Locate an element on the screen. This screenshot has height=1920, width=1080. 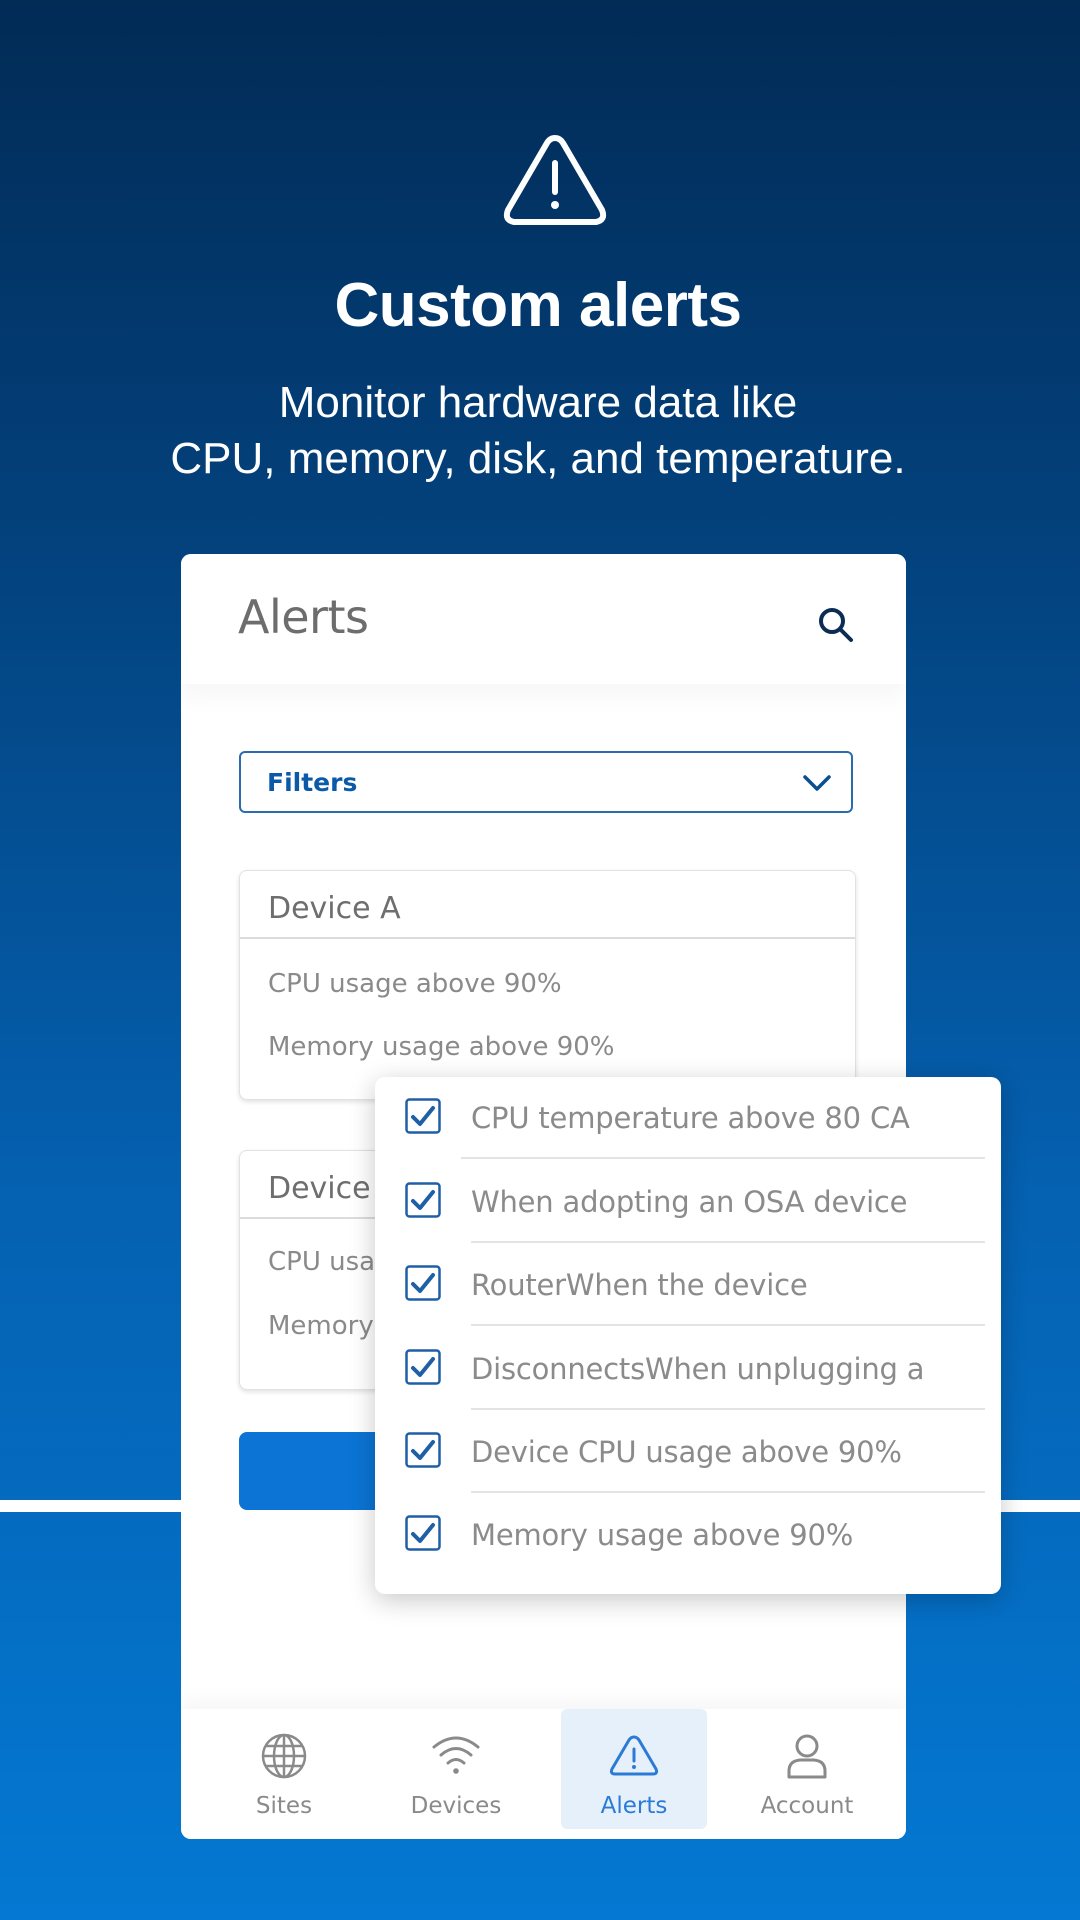
alert-option-label: When adopting an OSA device is located at coordinates (689, 1202).